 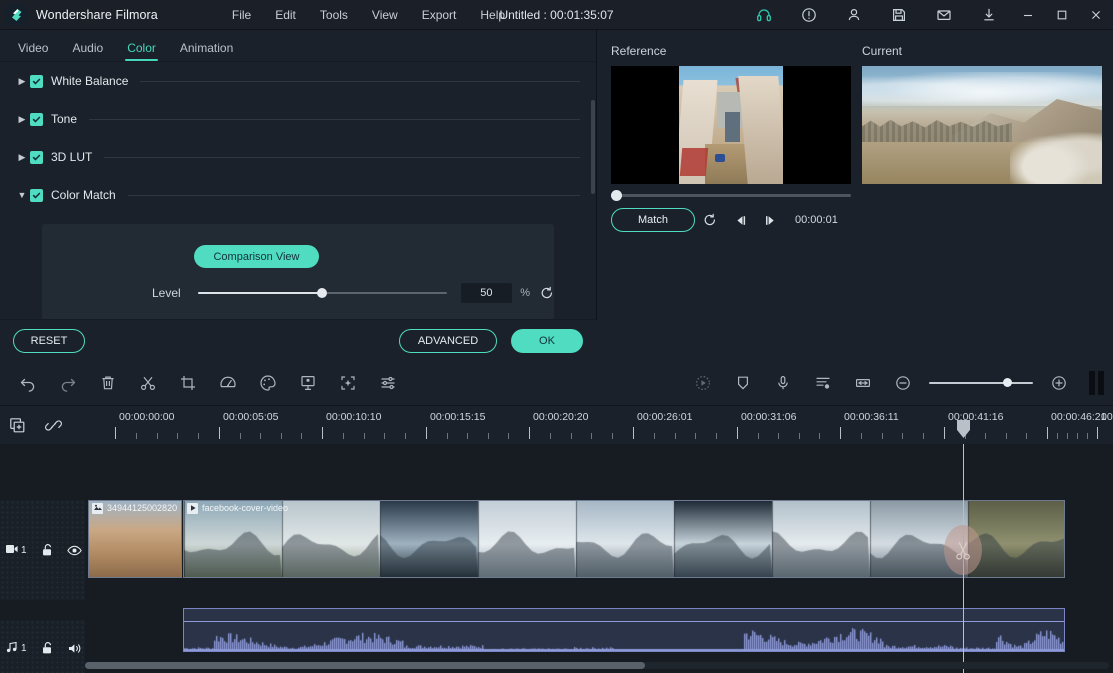 I want to click on reset-circular-arrow-icon, so click(x=547, y=293).